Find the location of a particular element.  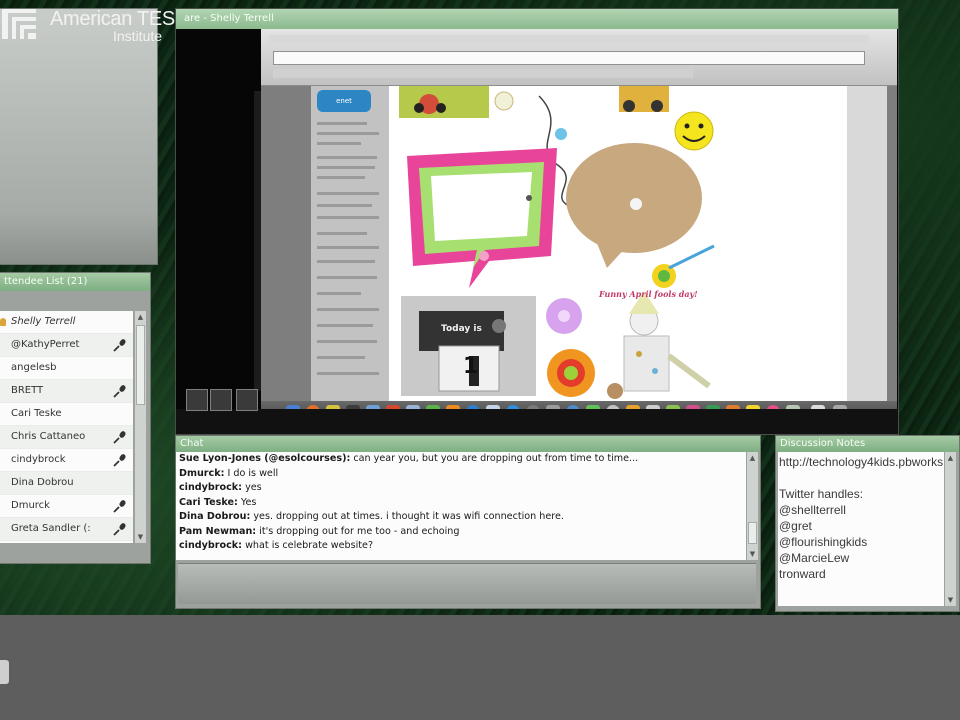

chat-scrollbar: ▲ ▼ is located at coordinates (752, 506).